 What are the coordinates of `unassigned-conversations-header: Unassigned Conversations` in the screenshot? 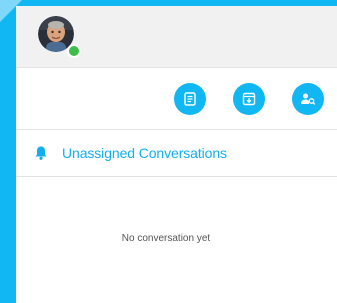 It's located at (176, 153).